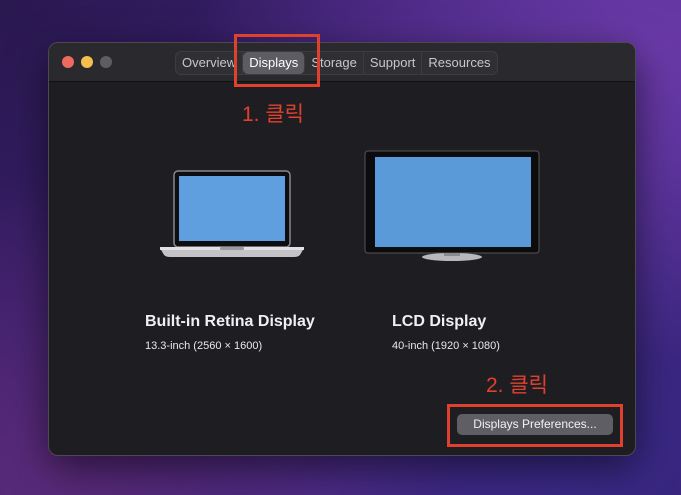  What do you see at coordinates (446, 346) in the screenshot?
I see `display-spec-lcd: 40-inch (1920 × 1080)` at bounding box center [446, 346].